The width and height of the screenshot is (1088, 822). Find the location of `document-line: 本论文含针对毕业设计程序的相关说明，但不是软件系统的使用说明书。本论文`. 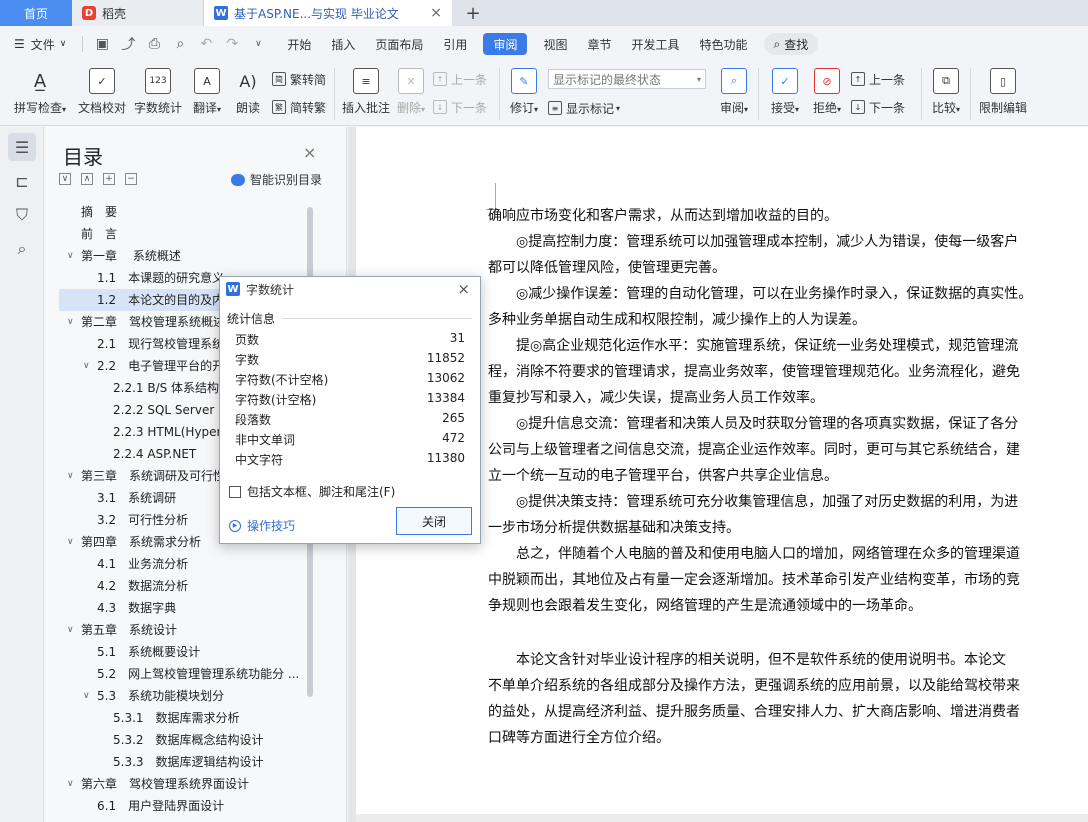

document-line: 本论文含针对毕业设计程序的相关说明，但不是软件系统的使用说明书。本论文 is located at coordinates (747, 660).